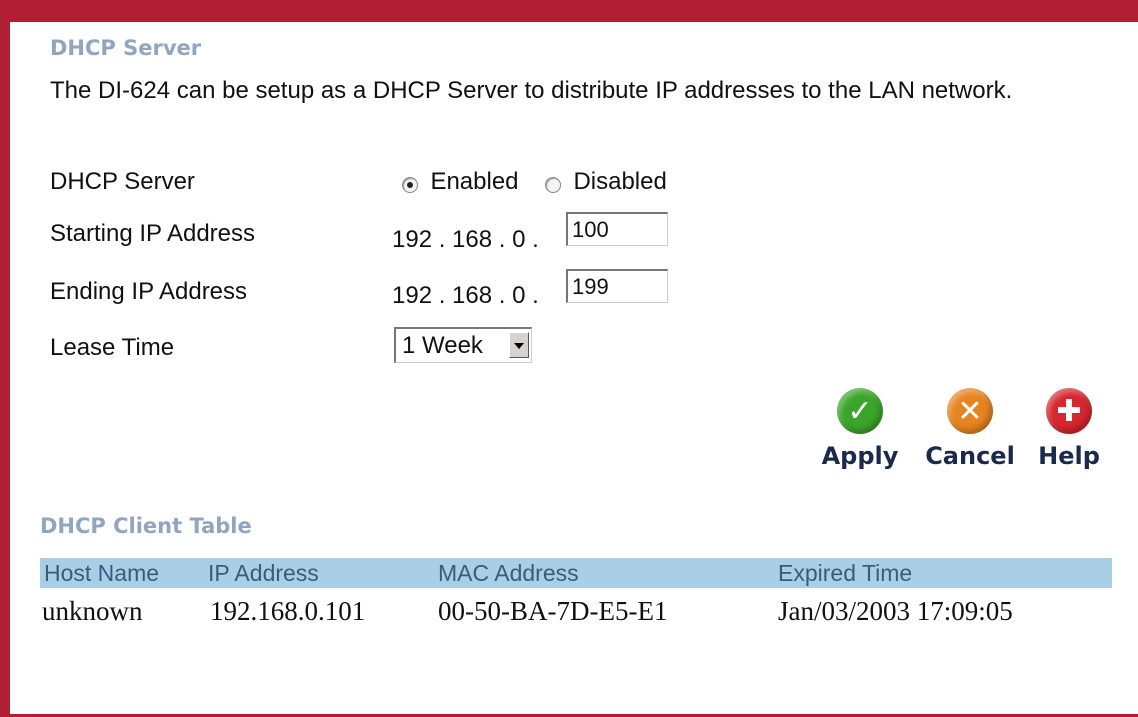 This screenshot has width=1138, height=717. Describe the element at coordinates (552, 184) in the screenshot. I see `disabled-radio` at that location.